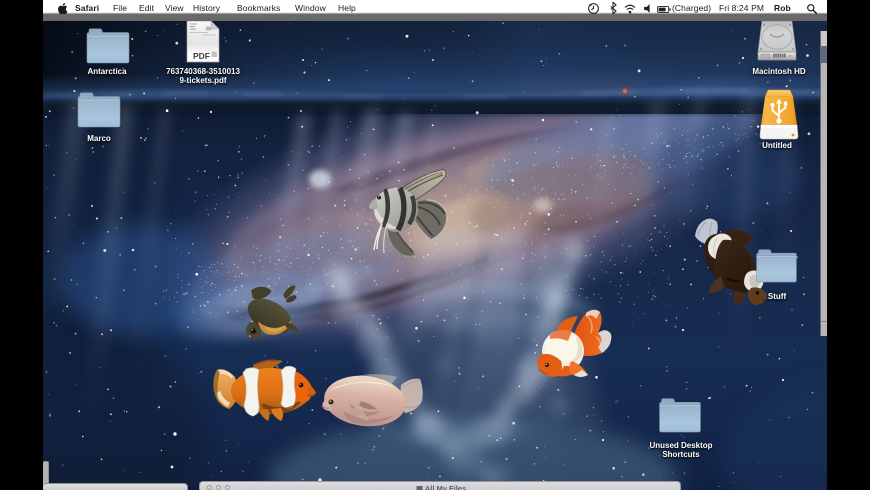 The height and width of the screenshot is (490, 870). I want to click on svg-text: PDF, so click(201, 56).